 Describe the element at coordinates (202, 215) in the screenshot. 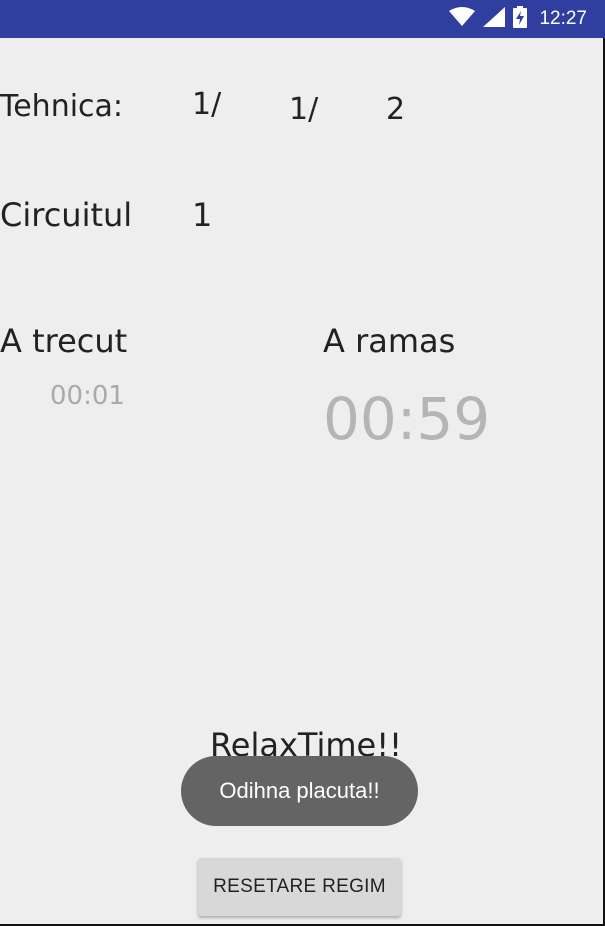

I see `circuit-value: 1` at that location.